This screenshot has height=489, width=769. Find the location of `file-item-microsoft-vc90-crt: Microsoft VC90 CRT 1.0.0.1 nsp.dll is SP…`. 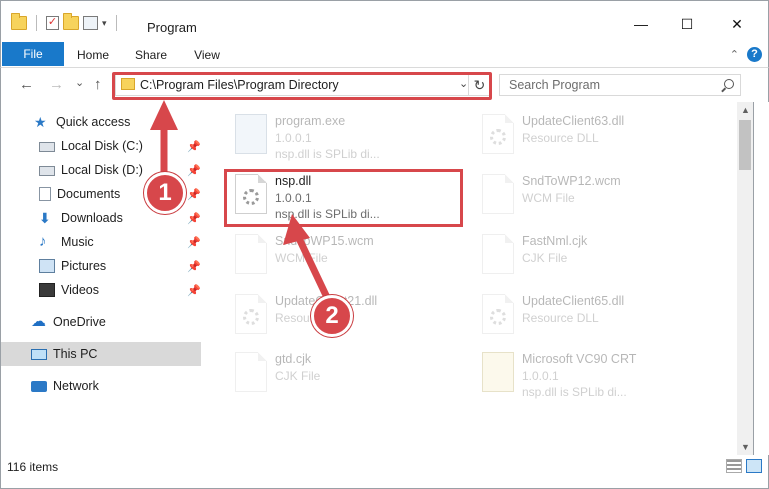

file-item-microsoft-vc90-crt: Microsoft VC90 CRT 1.0.0.1 nsp.dll is SP… is located at coordinates (592, 374).